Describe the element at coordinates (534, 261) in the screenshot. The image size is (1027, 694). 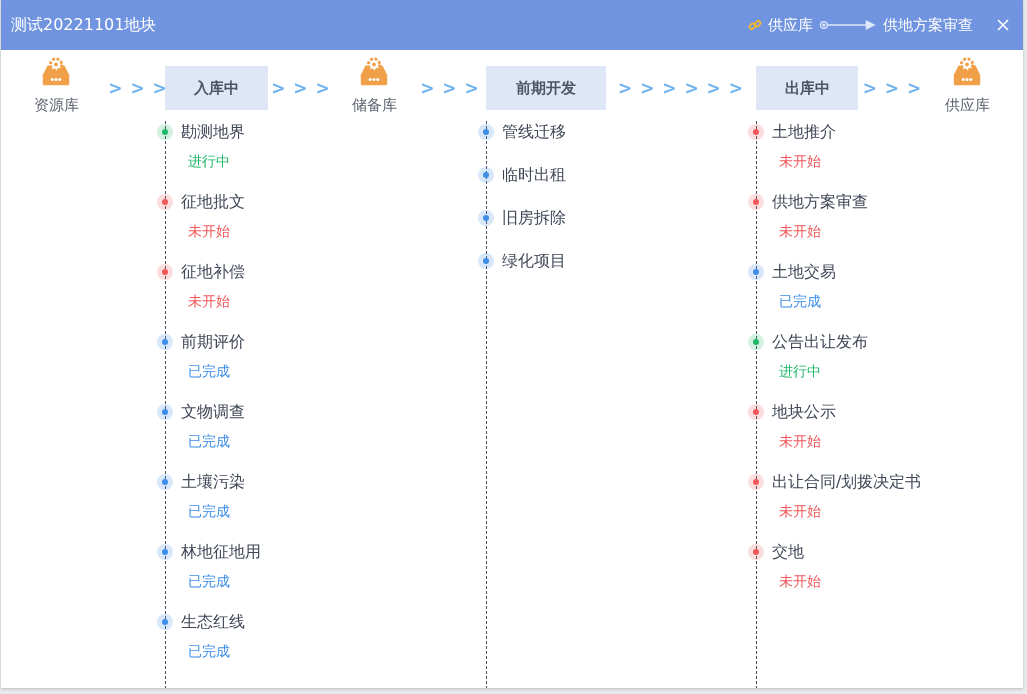
I see `task-name: 绿化项目` at that location.